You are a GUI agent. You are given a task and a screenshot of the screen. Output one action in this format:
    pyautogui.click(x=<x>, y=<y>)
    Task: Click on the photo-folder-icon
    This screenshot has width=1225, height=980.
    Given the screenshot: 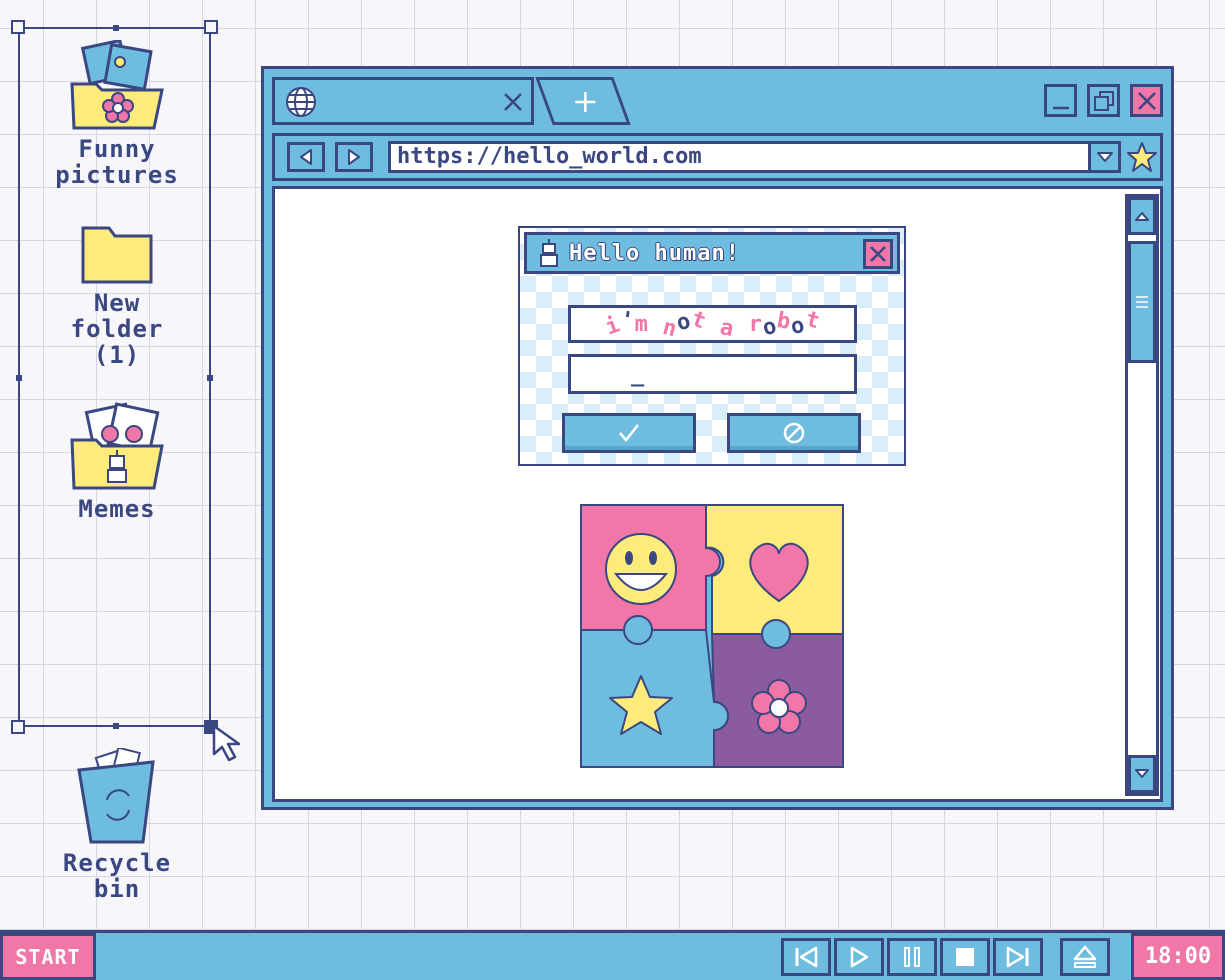 What is the action you would take?
    pyautogui.click(x=117, y=84)
    